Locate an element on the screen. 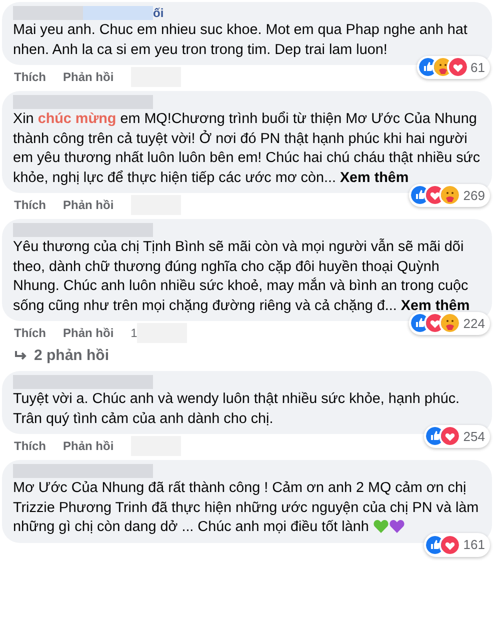  reactions-summary: 61 is located at coordinates (453, 67).